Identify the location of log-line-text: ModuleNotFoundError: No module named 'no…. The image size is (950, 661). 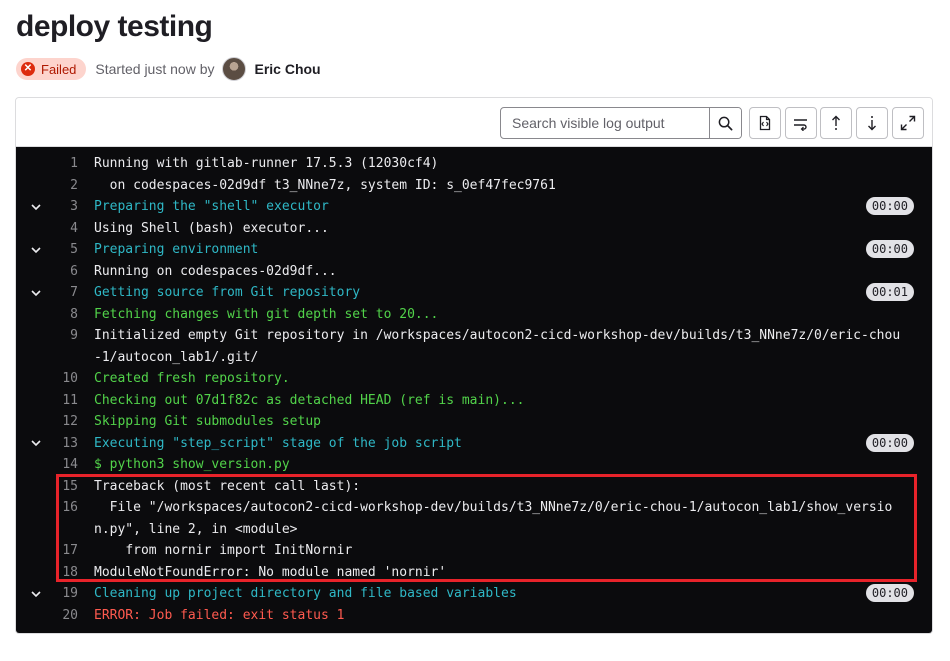
(270, 572).